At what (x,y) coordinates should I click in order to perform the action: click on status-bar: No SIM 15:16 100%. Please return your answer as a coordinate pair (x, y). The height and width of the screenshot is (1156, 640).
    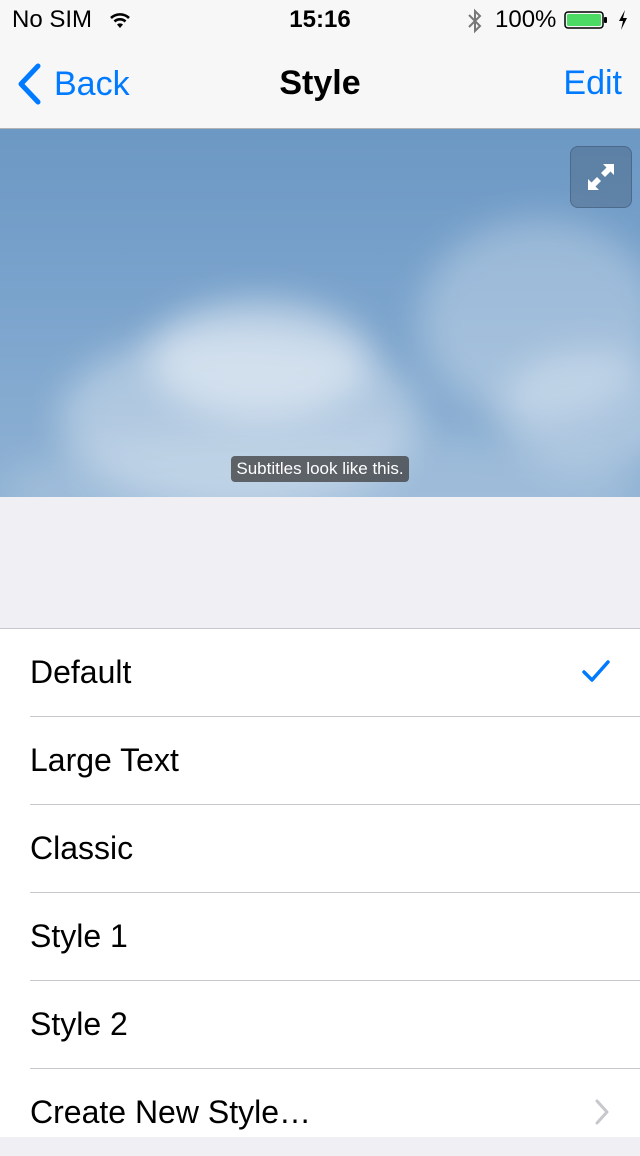
    Looking at the image, I should click on (320, 20).